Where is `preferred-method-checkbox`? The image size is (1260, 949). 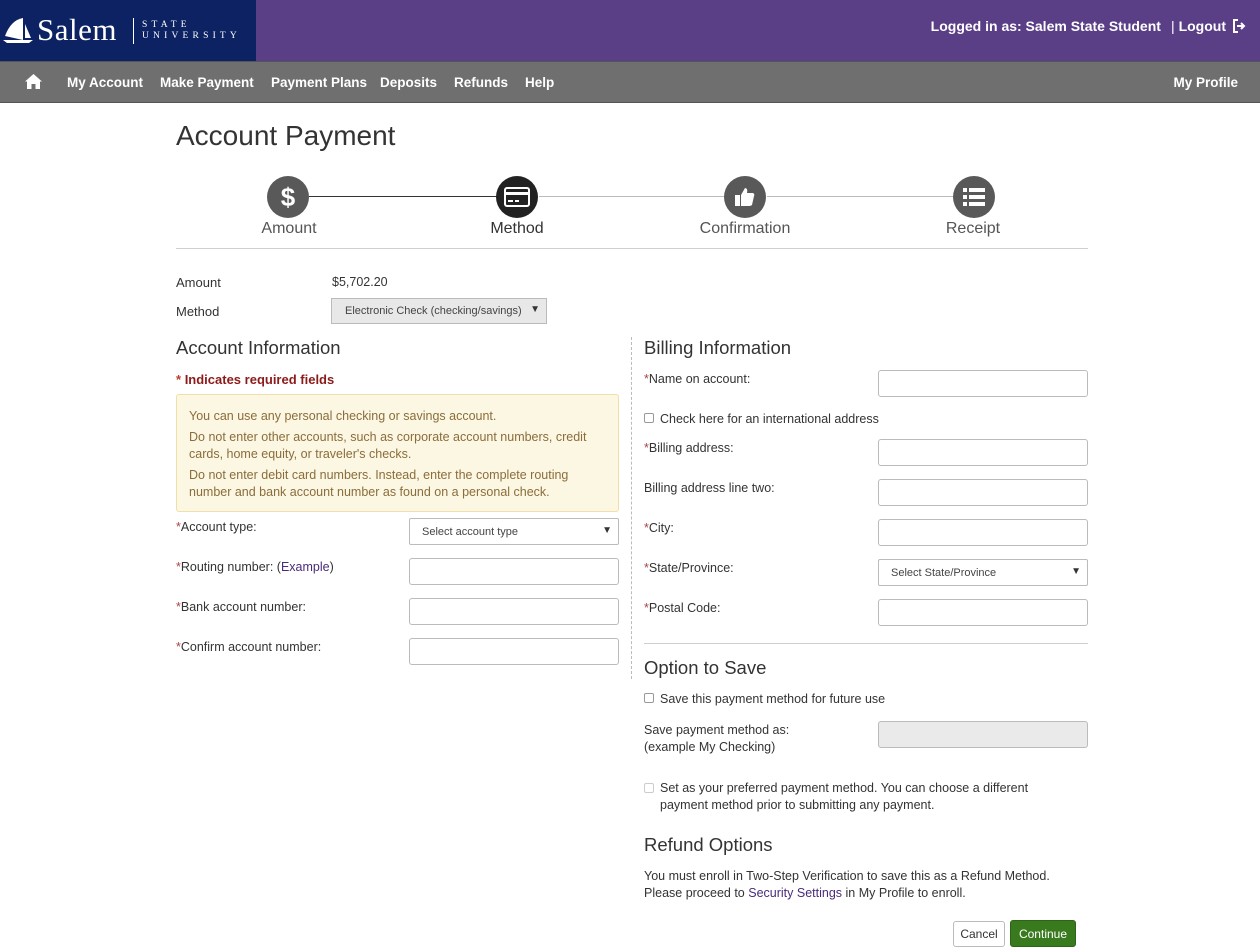 preferred-method-checkbox is located at coordinates (649, 788).